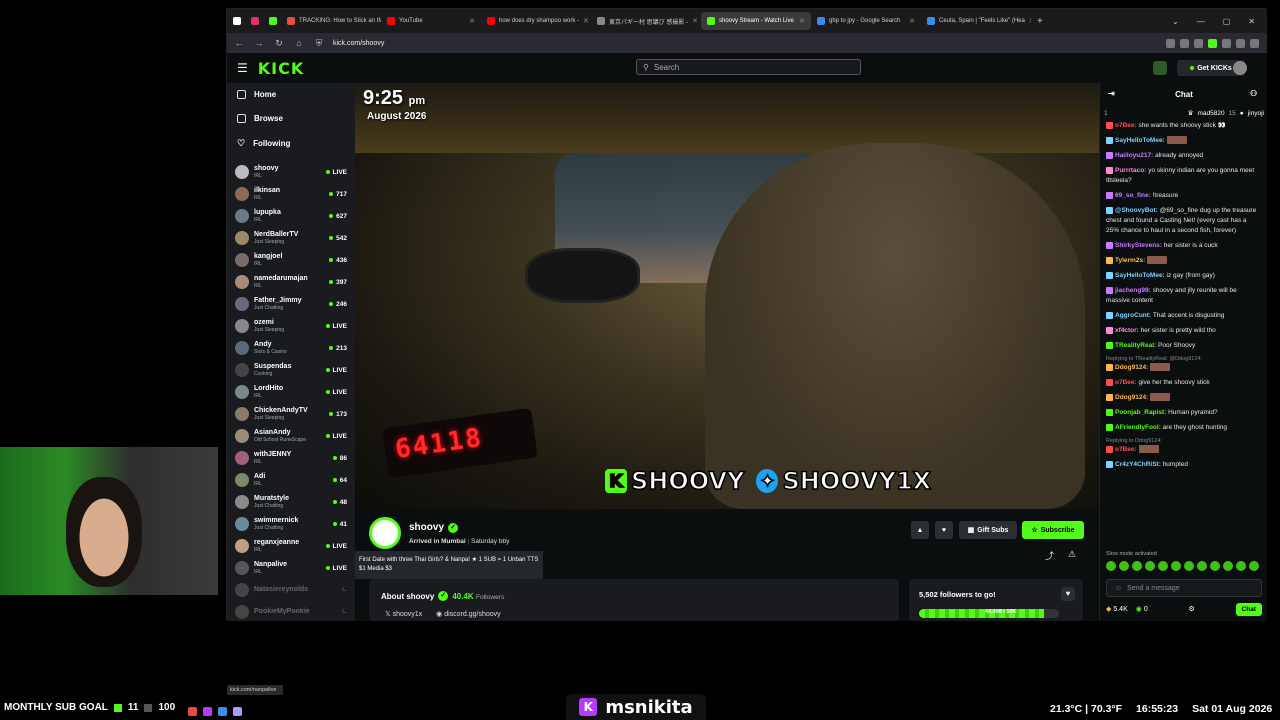 The image size is (1280, 720). I want to click on sidebar-channel: shoovy IRL LIVE, so click(291, 172).